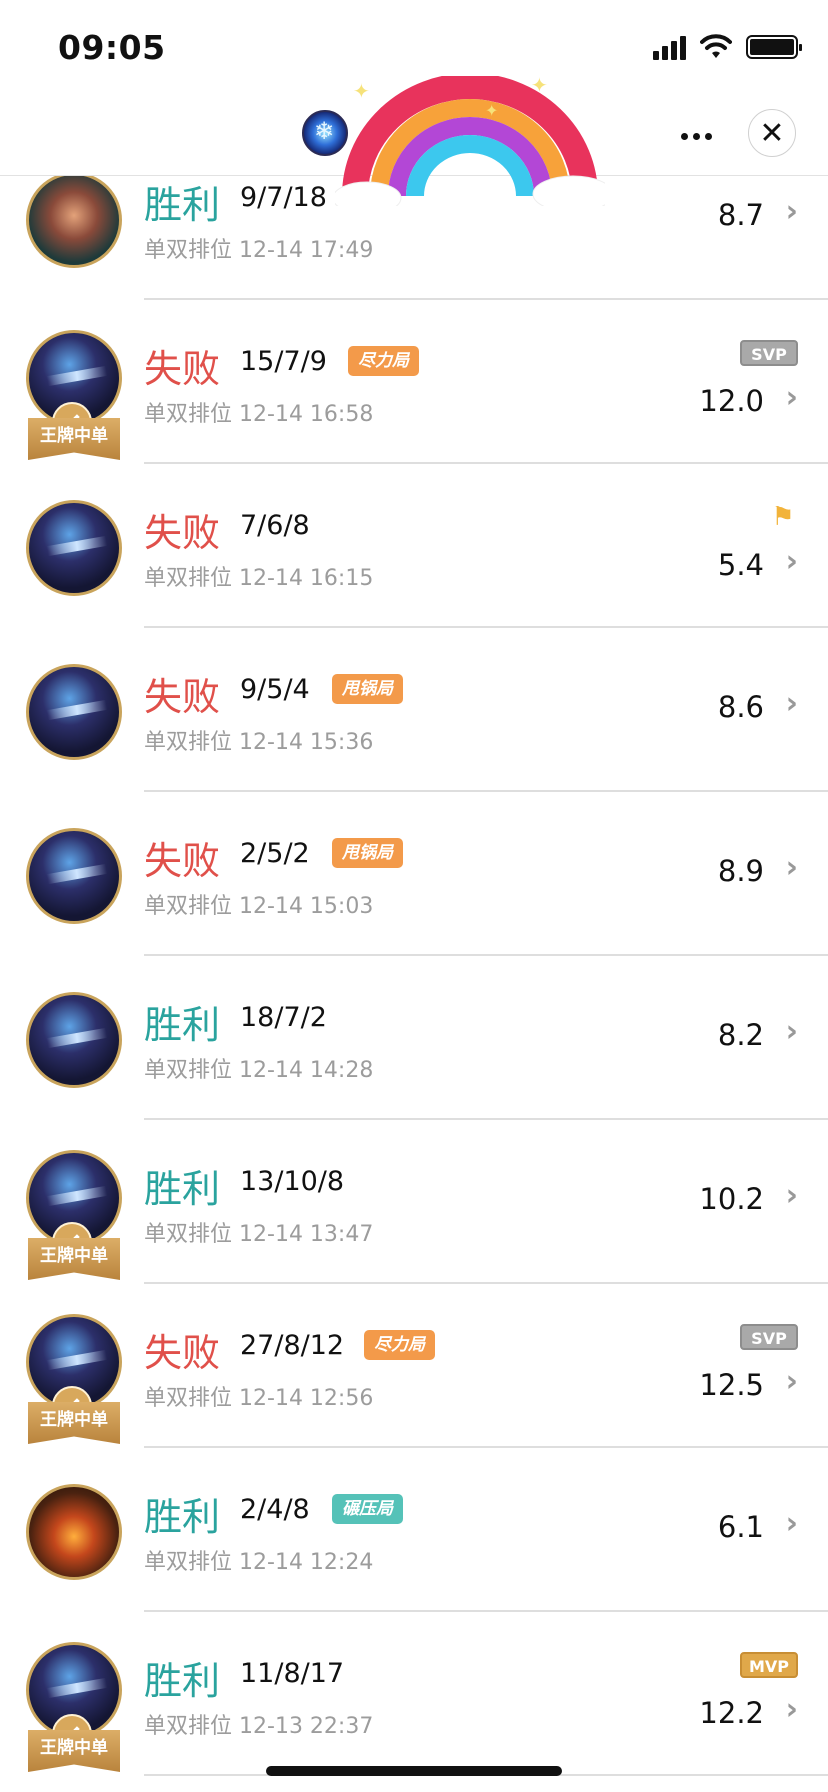  I want to click on battery-icon, so click(774, 47).